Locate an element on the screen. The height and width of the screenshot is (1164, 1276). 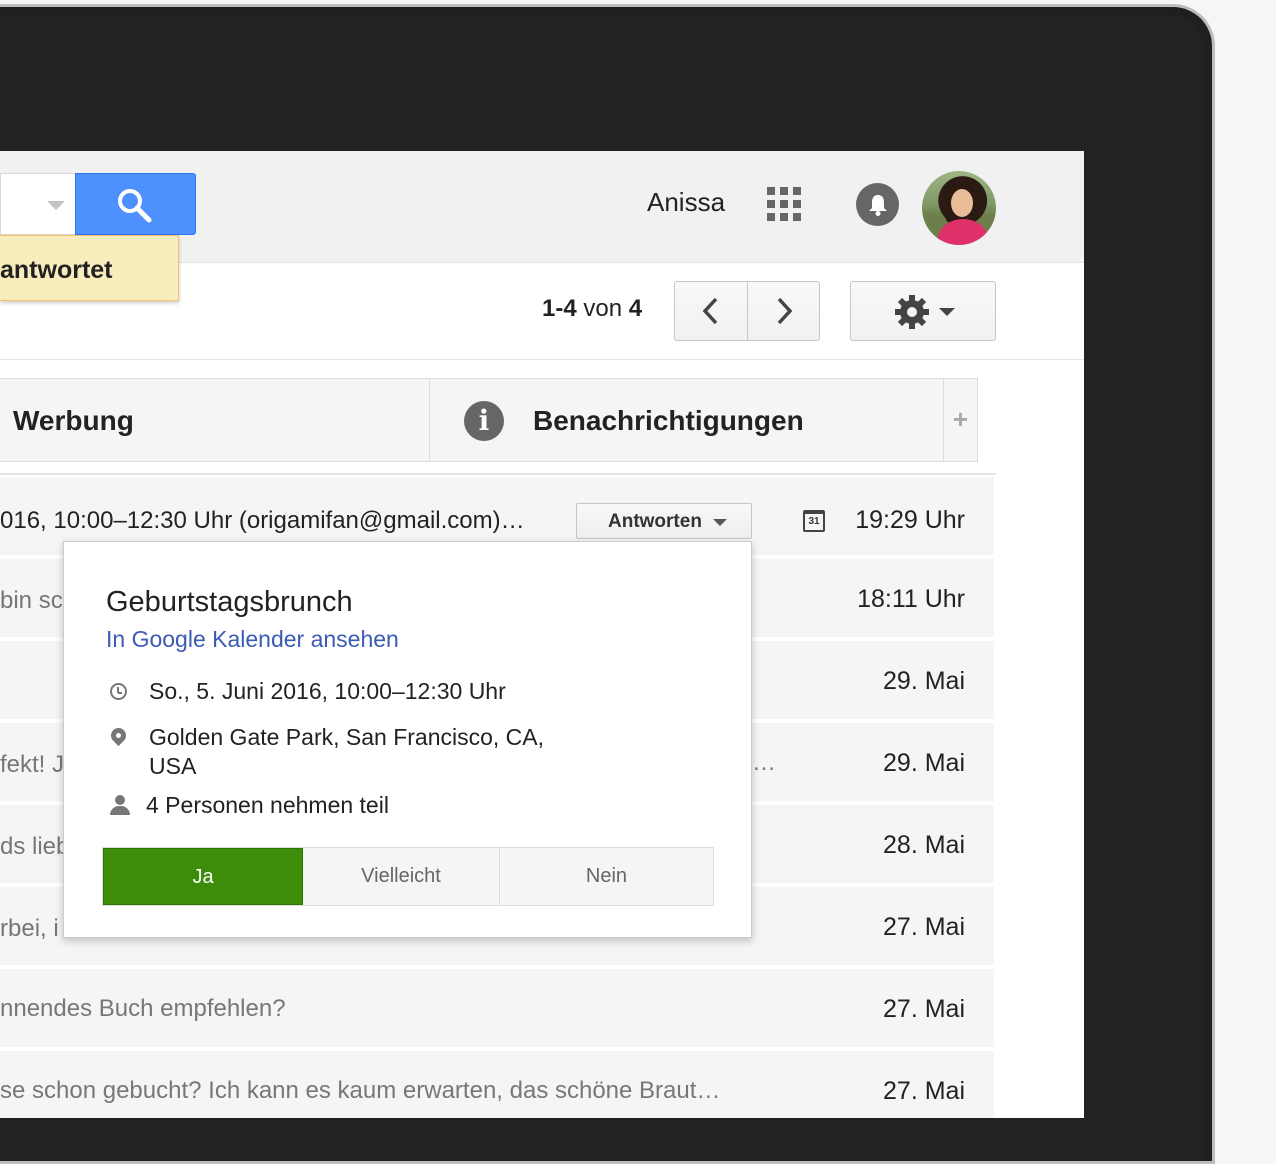
tab-updates: i Benachrichtigungen is located at coordinates (687, 420).